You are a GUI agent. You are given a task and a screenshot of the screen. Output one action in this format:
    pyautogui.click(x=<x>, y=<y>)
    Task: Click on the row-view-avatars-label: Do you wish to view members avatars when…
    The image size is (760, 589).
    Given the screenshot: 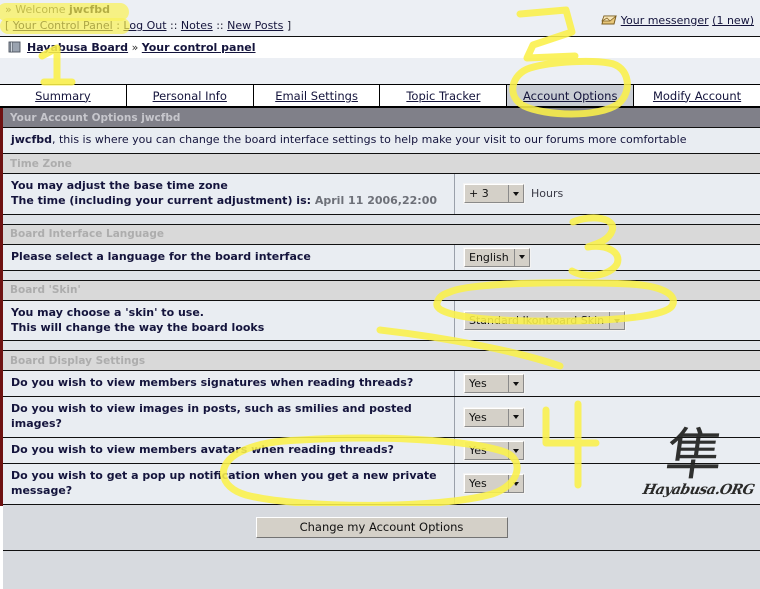 What is the action you would take?
    pyautogui.click(x=229, y=451)
    